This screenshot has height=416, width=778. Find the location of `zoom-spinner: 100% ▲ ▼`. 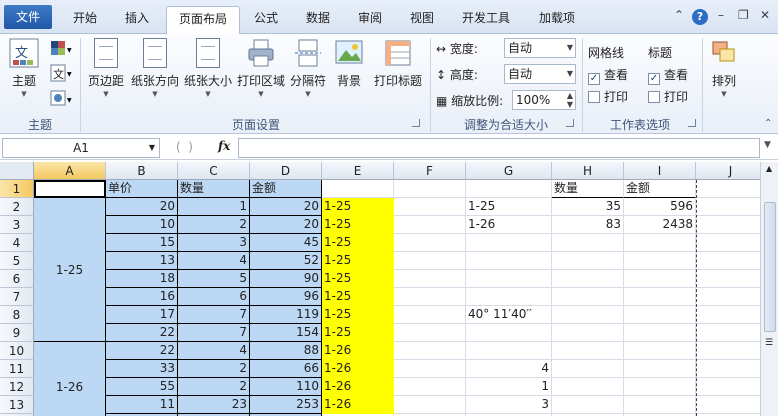

zoom-spinner: 100% ▲ ▼ is located at coordinates (544, 100).